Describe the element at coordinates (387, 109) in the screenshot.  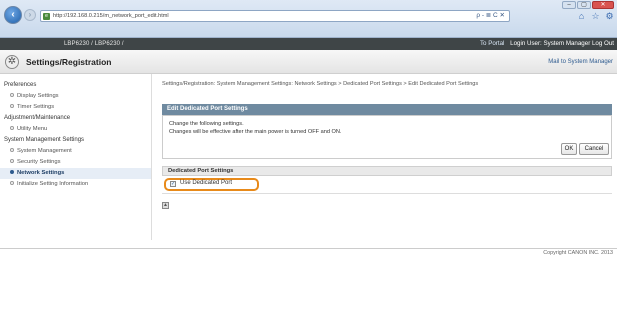
I see `panel-title: Edit Dedicated Port Settings` at that location.